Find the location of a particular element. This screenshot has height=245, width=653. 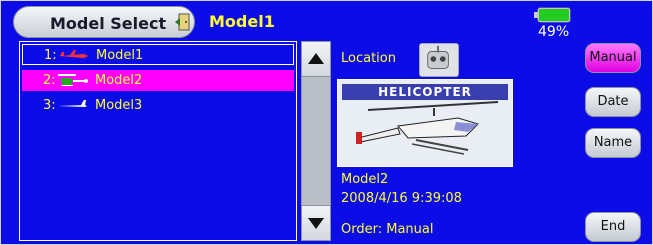

model-select-title-button: Model Select is located at coordinates (104, 22).